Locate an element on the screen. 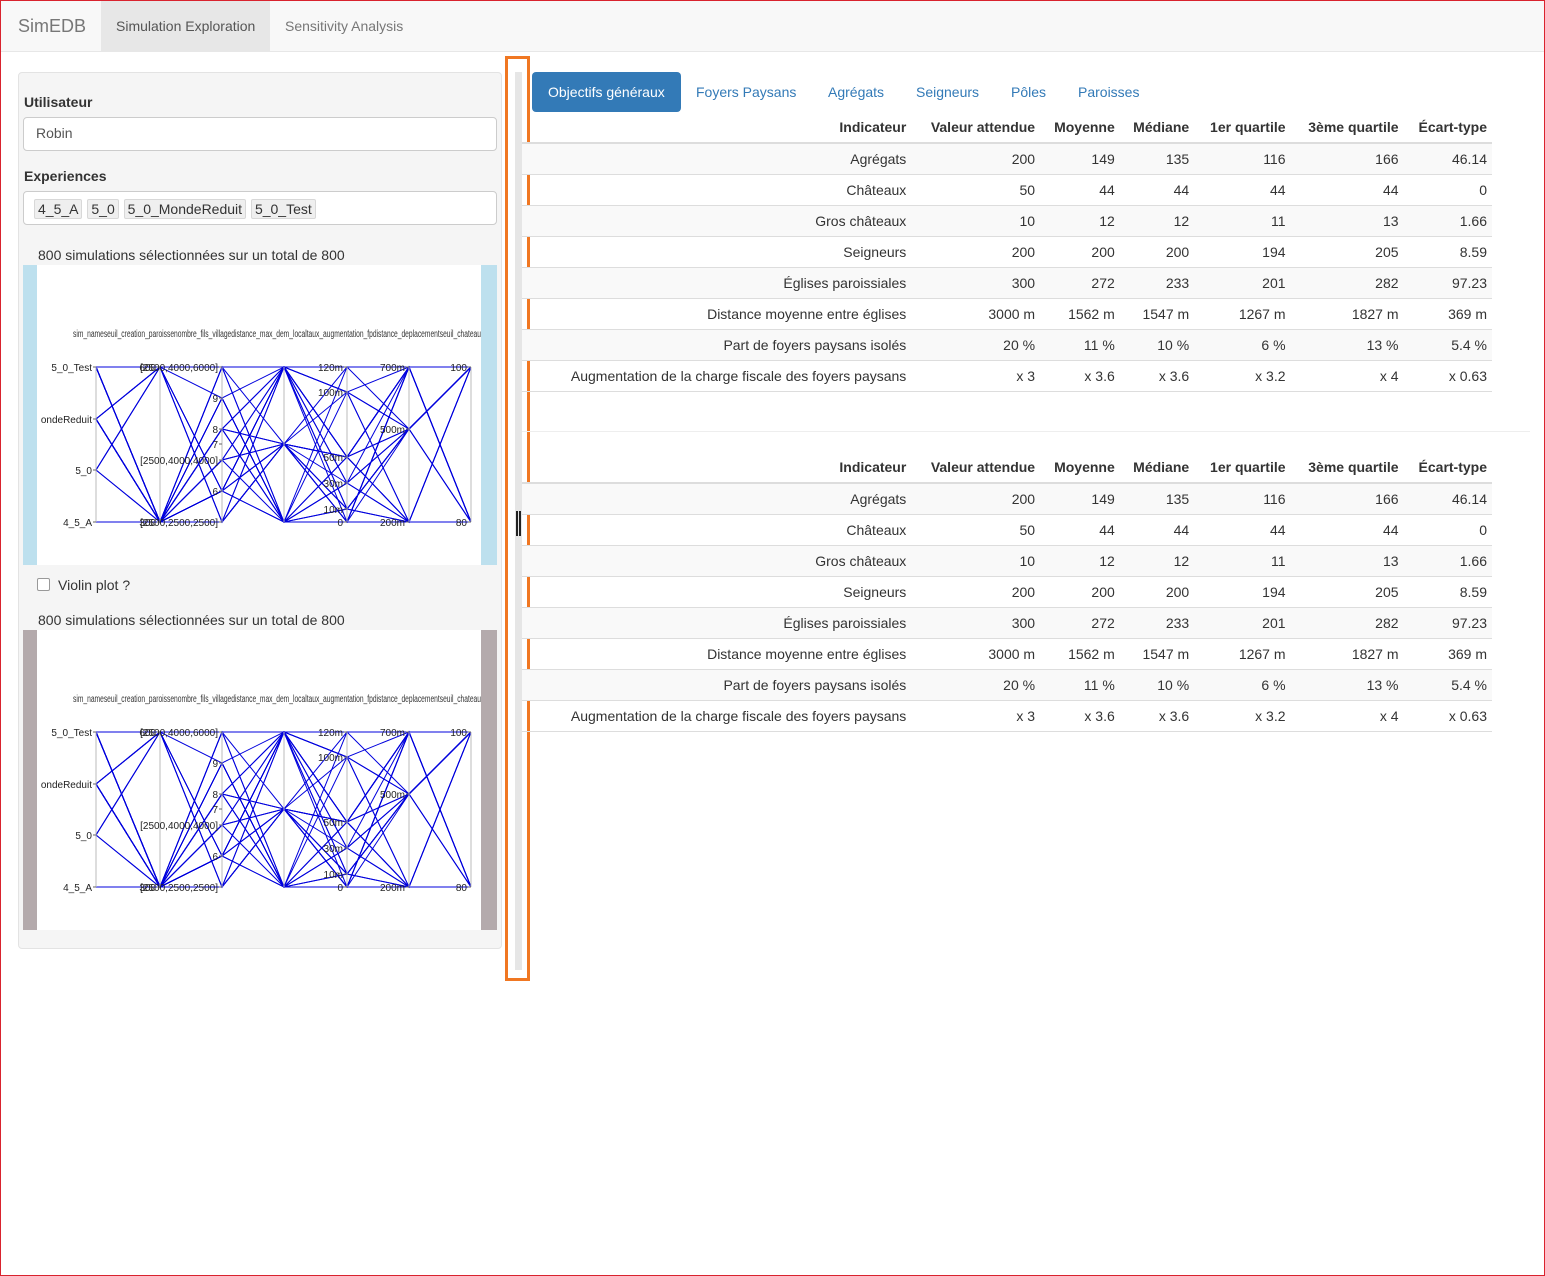  experiences-select: 4_5_A 5_0 5_0_MondeReduit 5_0_Test is located at coordinates (260, 208).